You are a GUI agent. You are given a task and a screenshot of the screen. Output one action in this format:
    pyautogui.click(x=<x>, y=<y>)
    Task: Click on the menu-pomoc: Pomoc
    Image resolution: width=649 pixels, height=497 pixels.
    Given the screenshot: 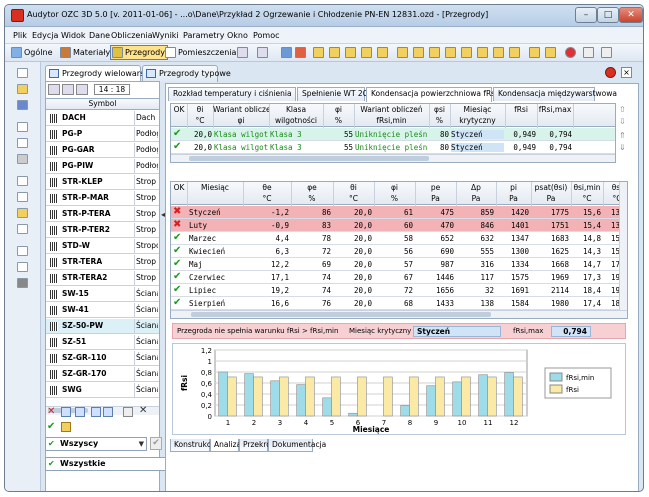 What is the action you would take?
    pyautogui.click(x=266, y=35)
    